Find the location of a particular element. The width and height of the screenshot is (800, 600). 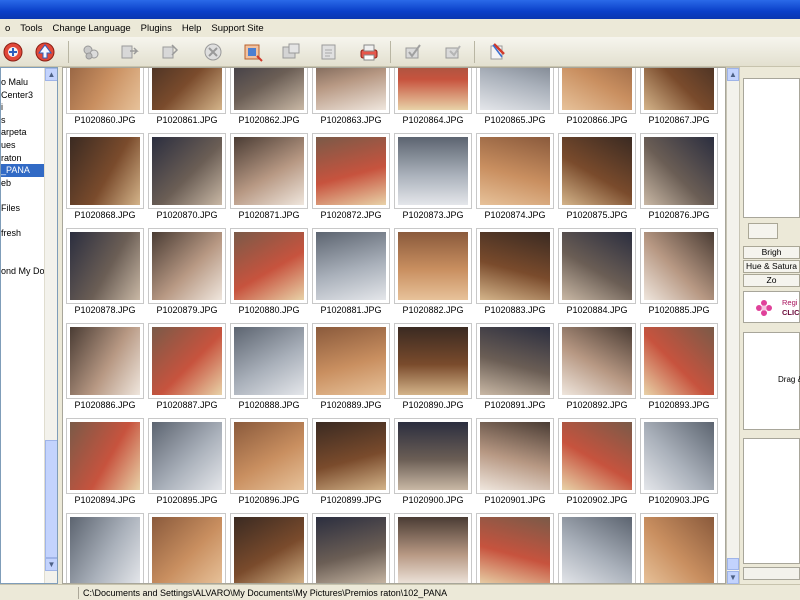

thumbnail-item: P1020880.JPG is located at coordinates (269, 274).